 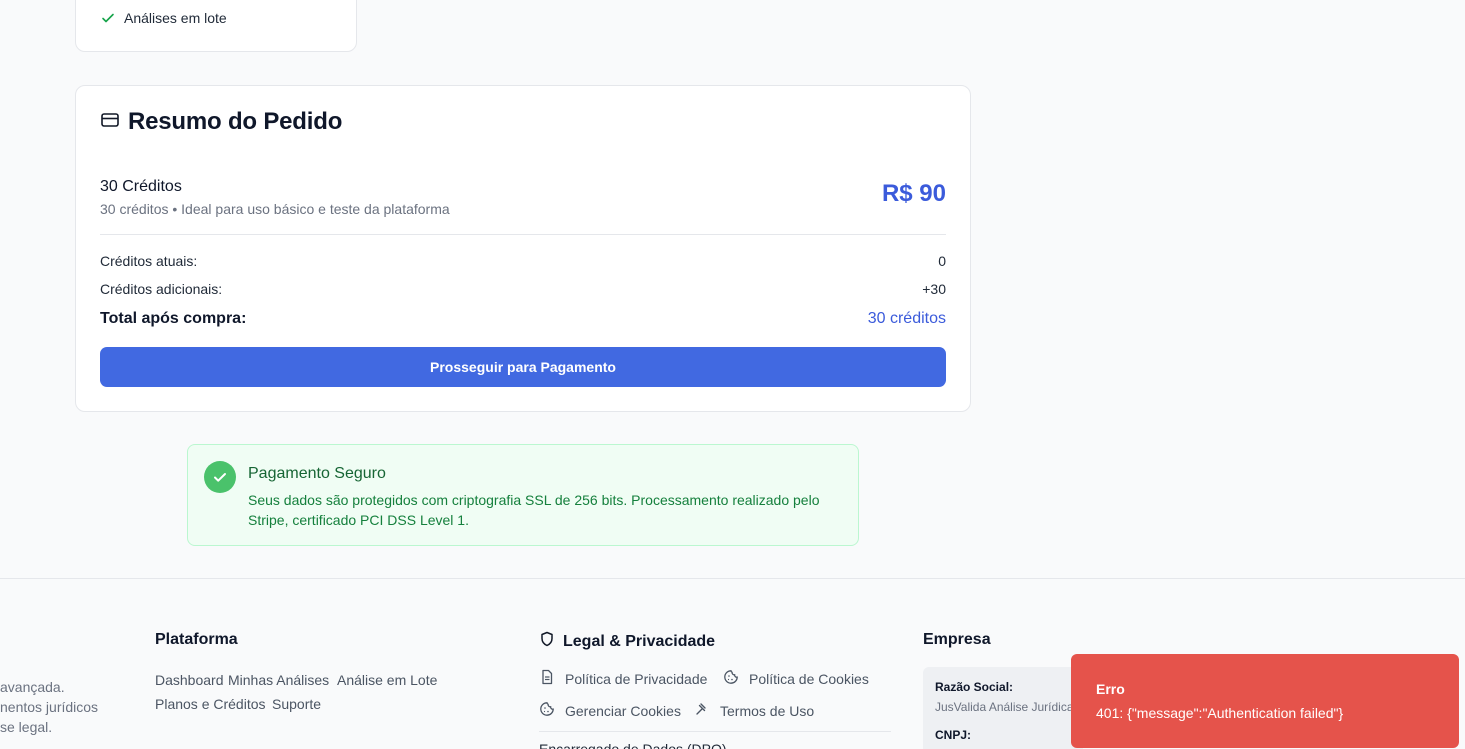 I want to click on footer-link-cookie-policy-label: Política de Cookies, so click(x=809, y=678).